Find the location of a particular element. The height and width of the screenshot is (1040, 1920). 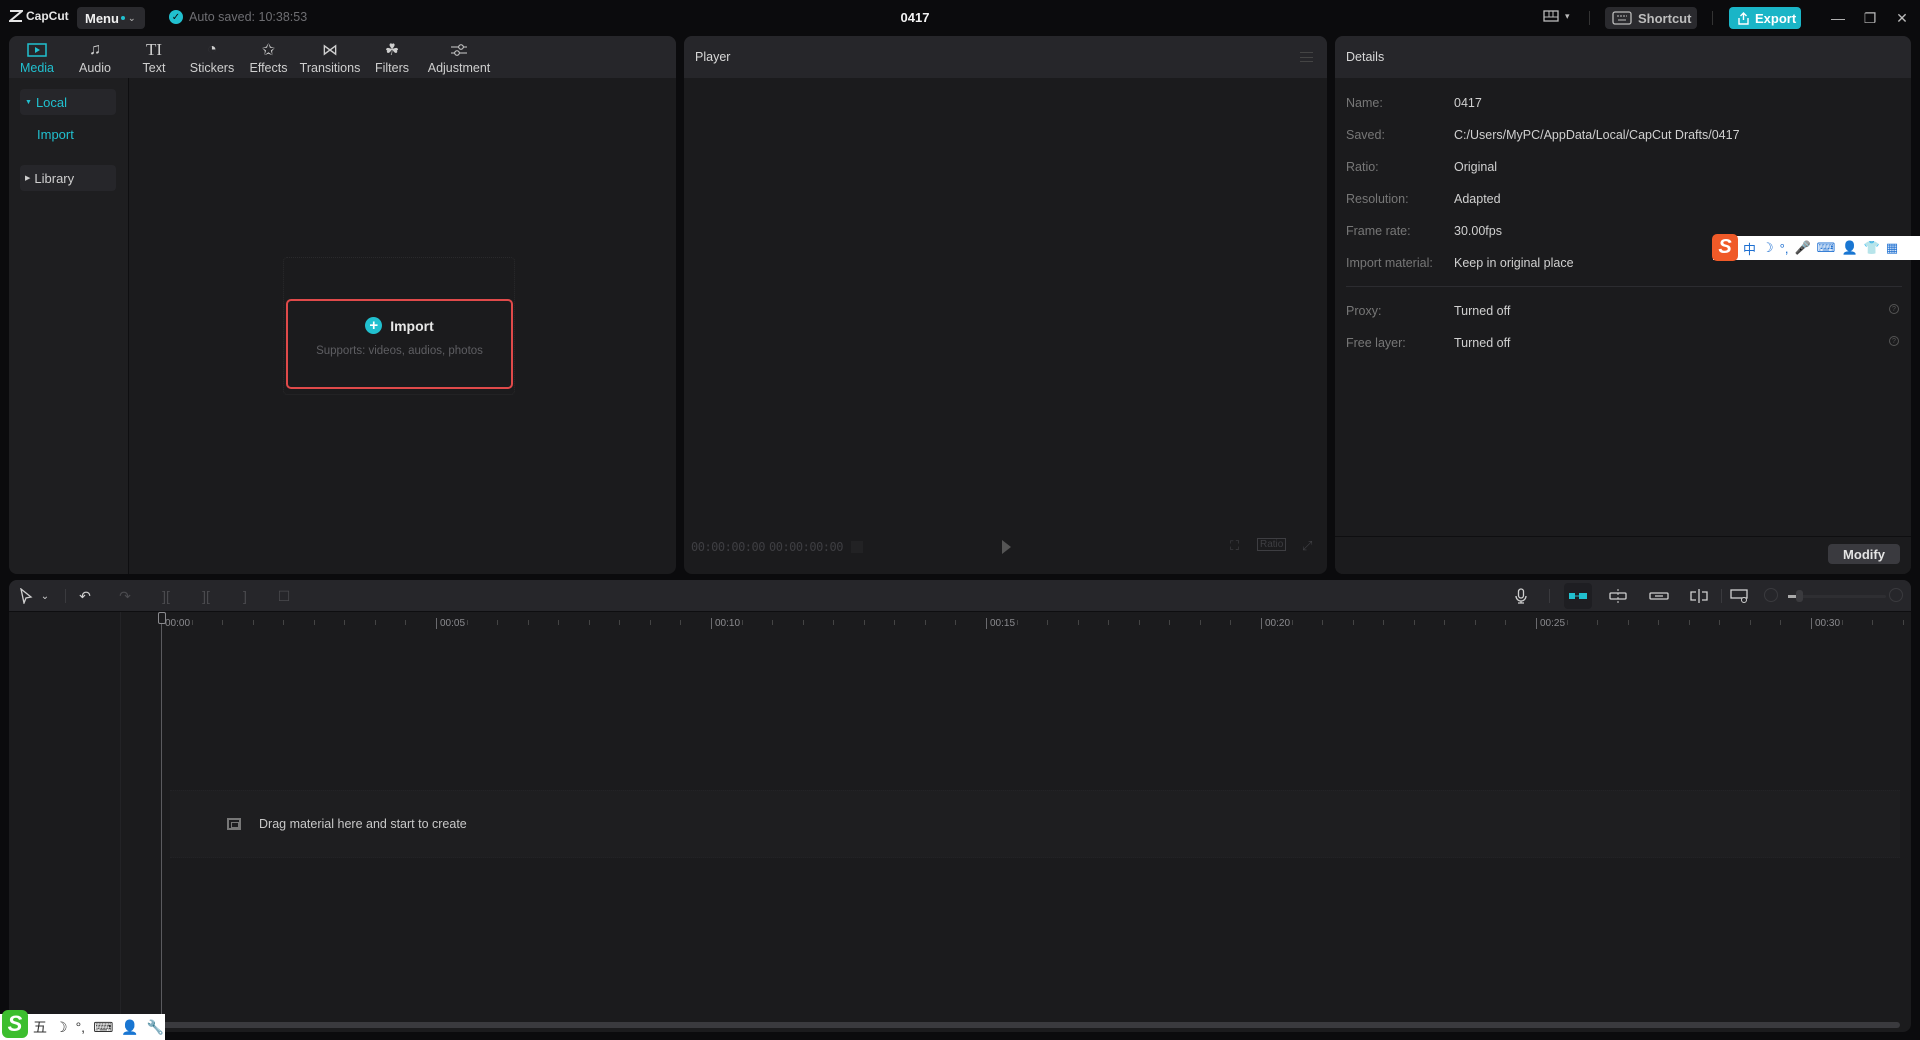

tab-label: Audio is located at coordinates (95, 68).